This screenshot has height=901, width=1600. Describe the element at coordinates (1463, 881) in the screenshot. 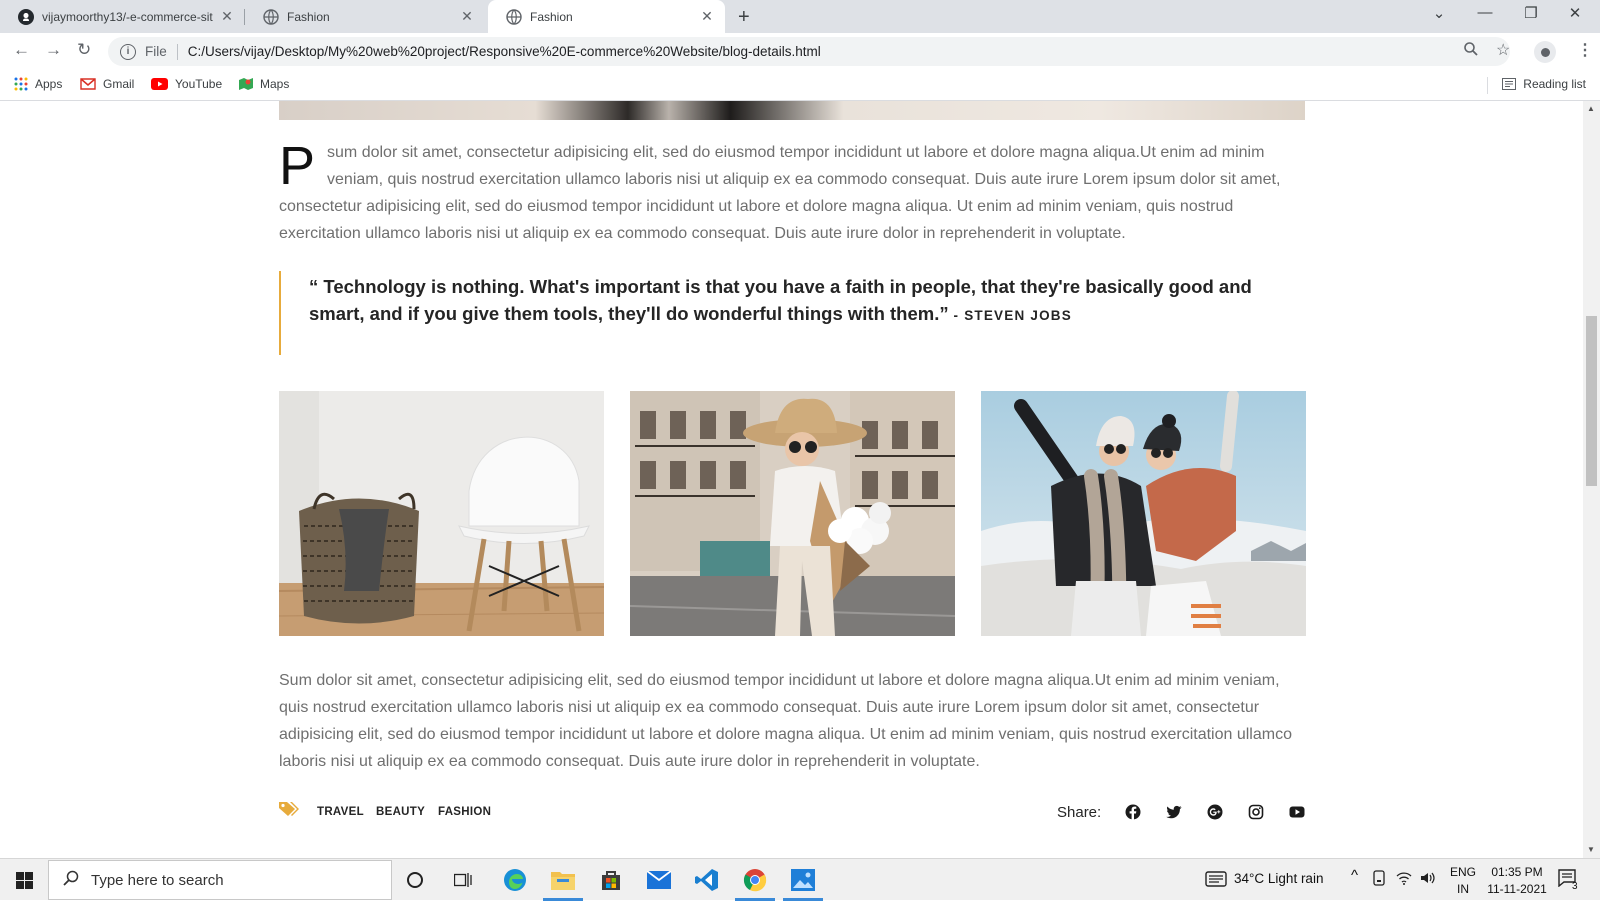

I see `language-indicator: ENG IN` at that location.